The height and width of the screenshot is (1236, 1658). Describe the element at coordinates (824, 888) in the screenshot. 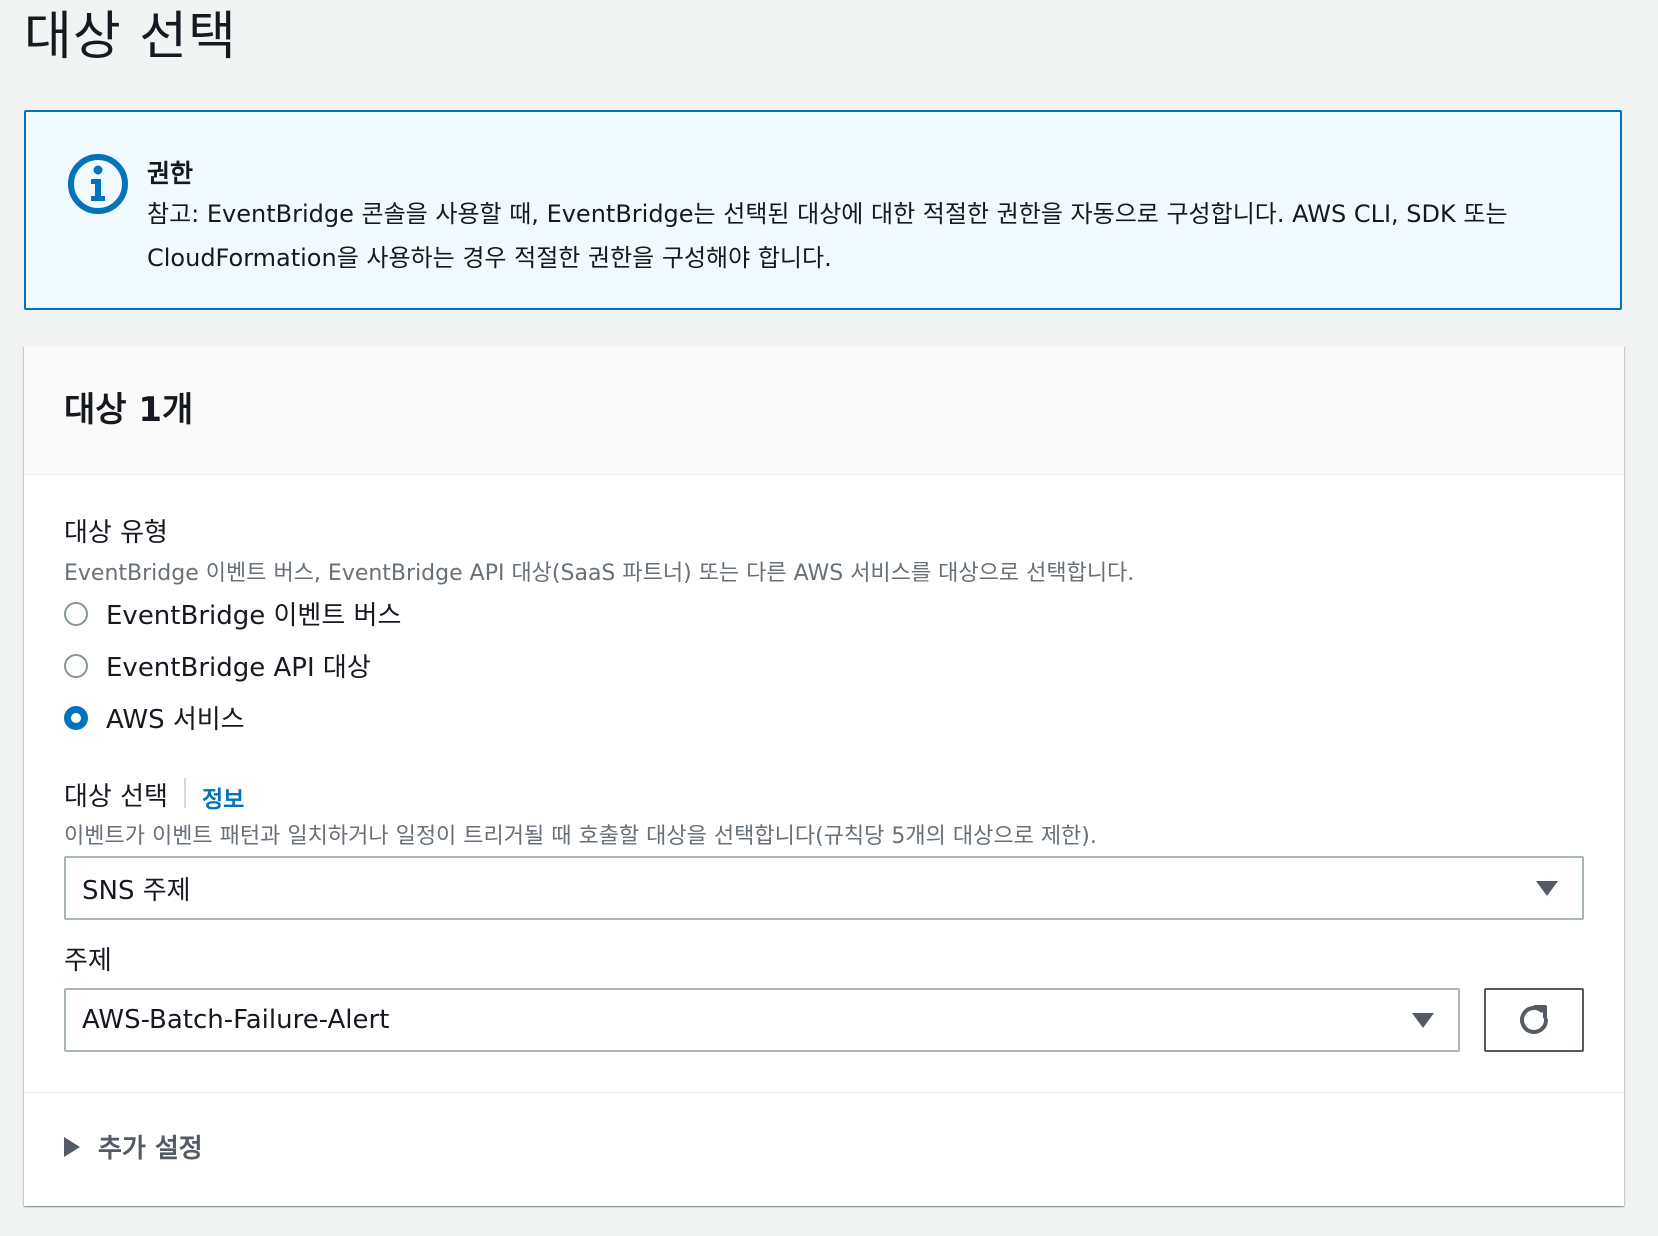

I see `target-select-dropdown: SNS 주제` at that location.